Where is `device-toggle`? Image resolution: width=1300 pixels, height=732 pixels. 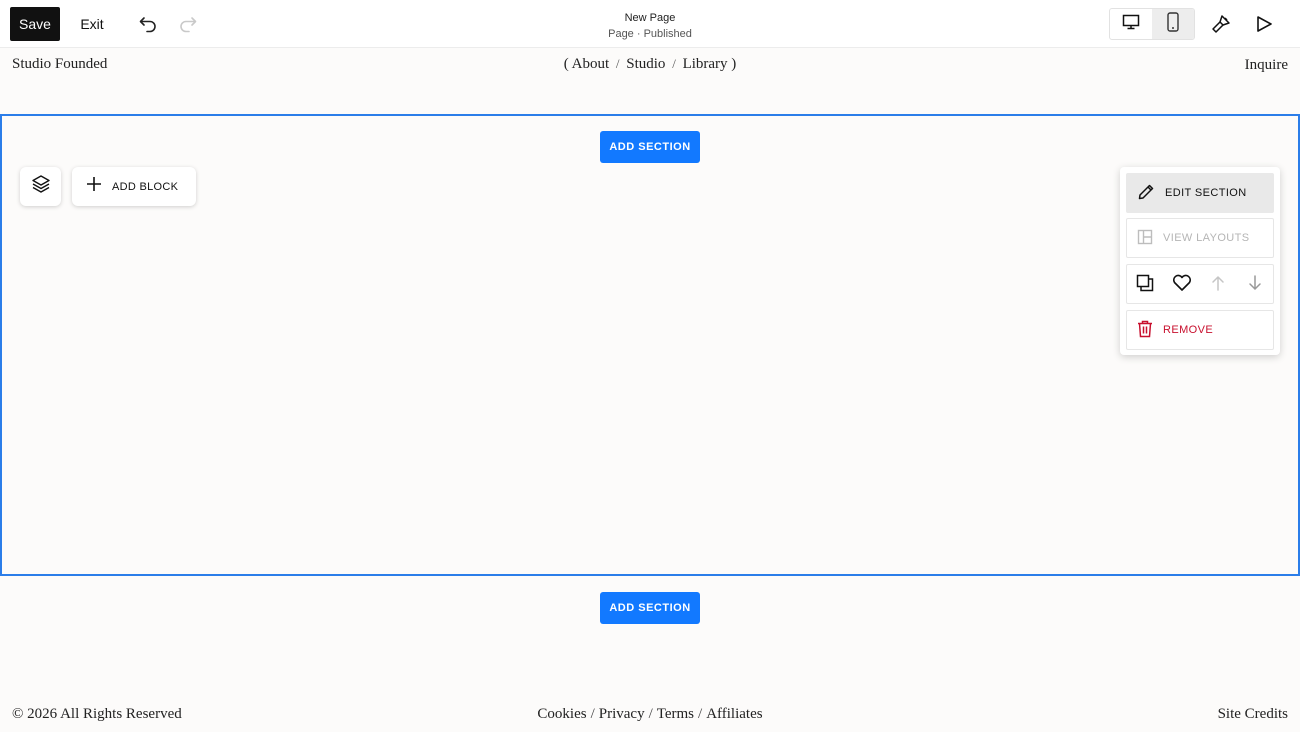
device-toggle is located at coordinates (1152, 24).